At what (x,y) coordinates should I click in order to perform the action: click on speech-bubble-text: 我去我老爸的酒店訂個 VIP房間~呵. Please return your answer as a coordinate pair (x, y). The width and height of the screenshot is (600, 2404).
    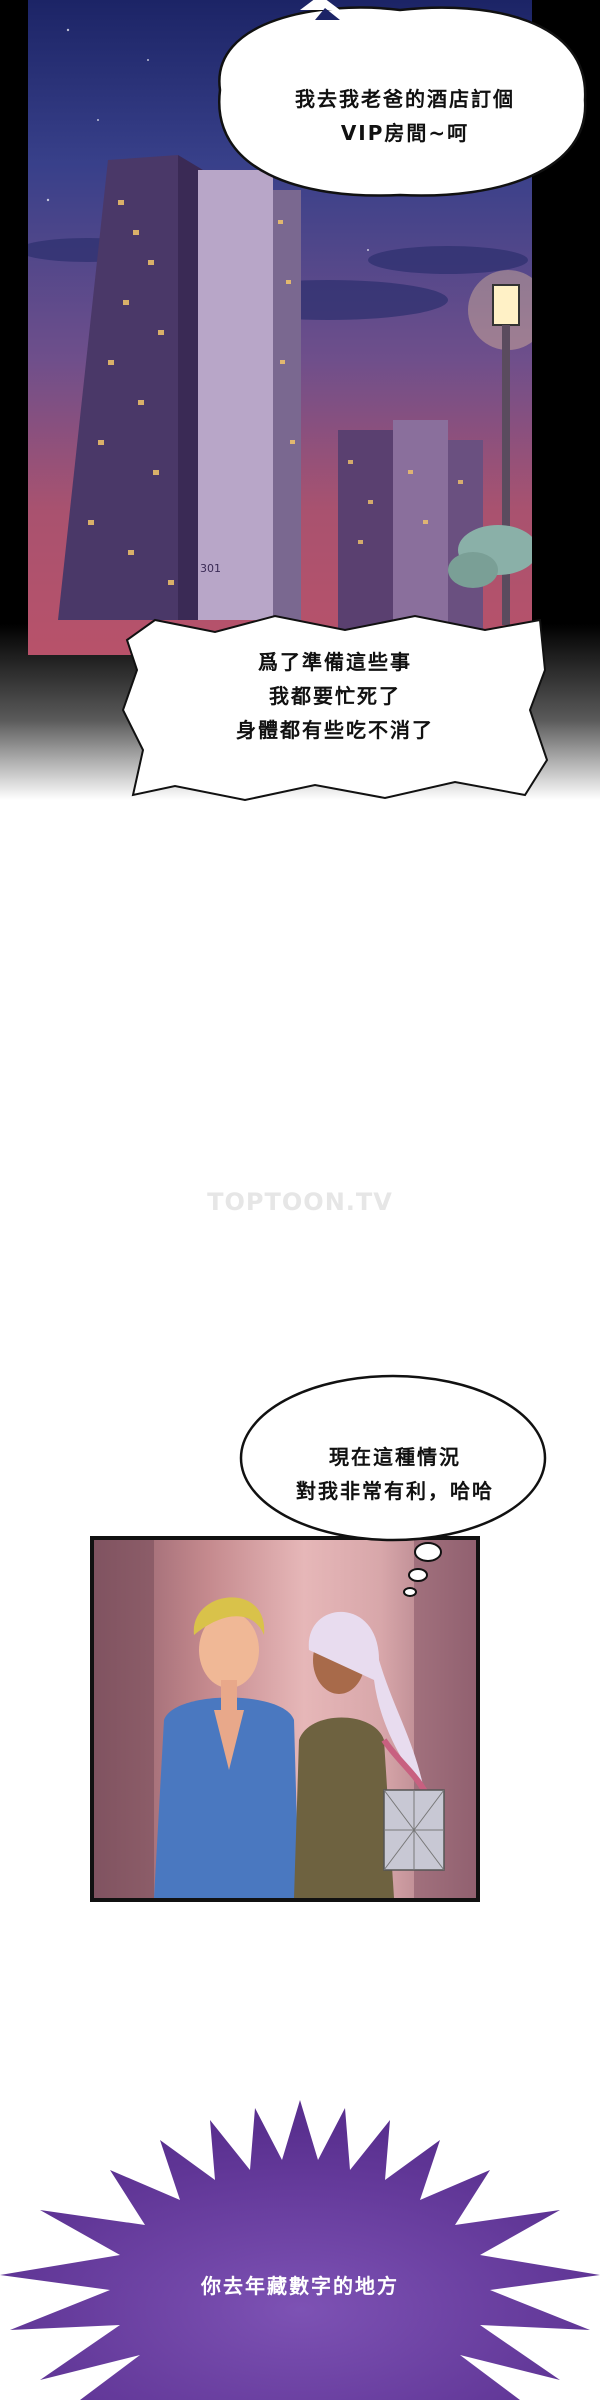
    Looking at the image, I should click on (405, 116).